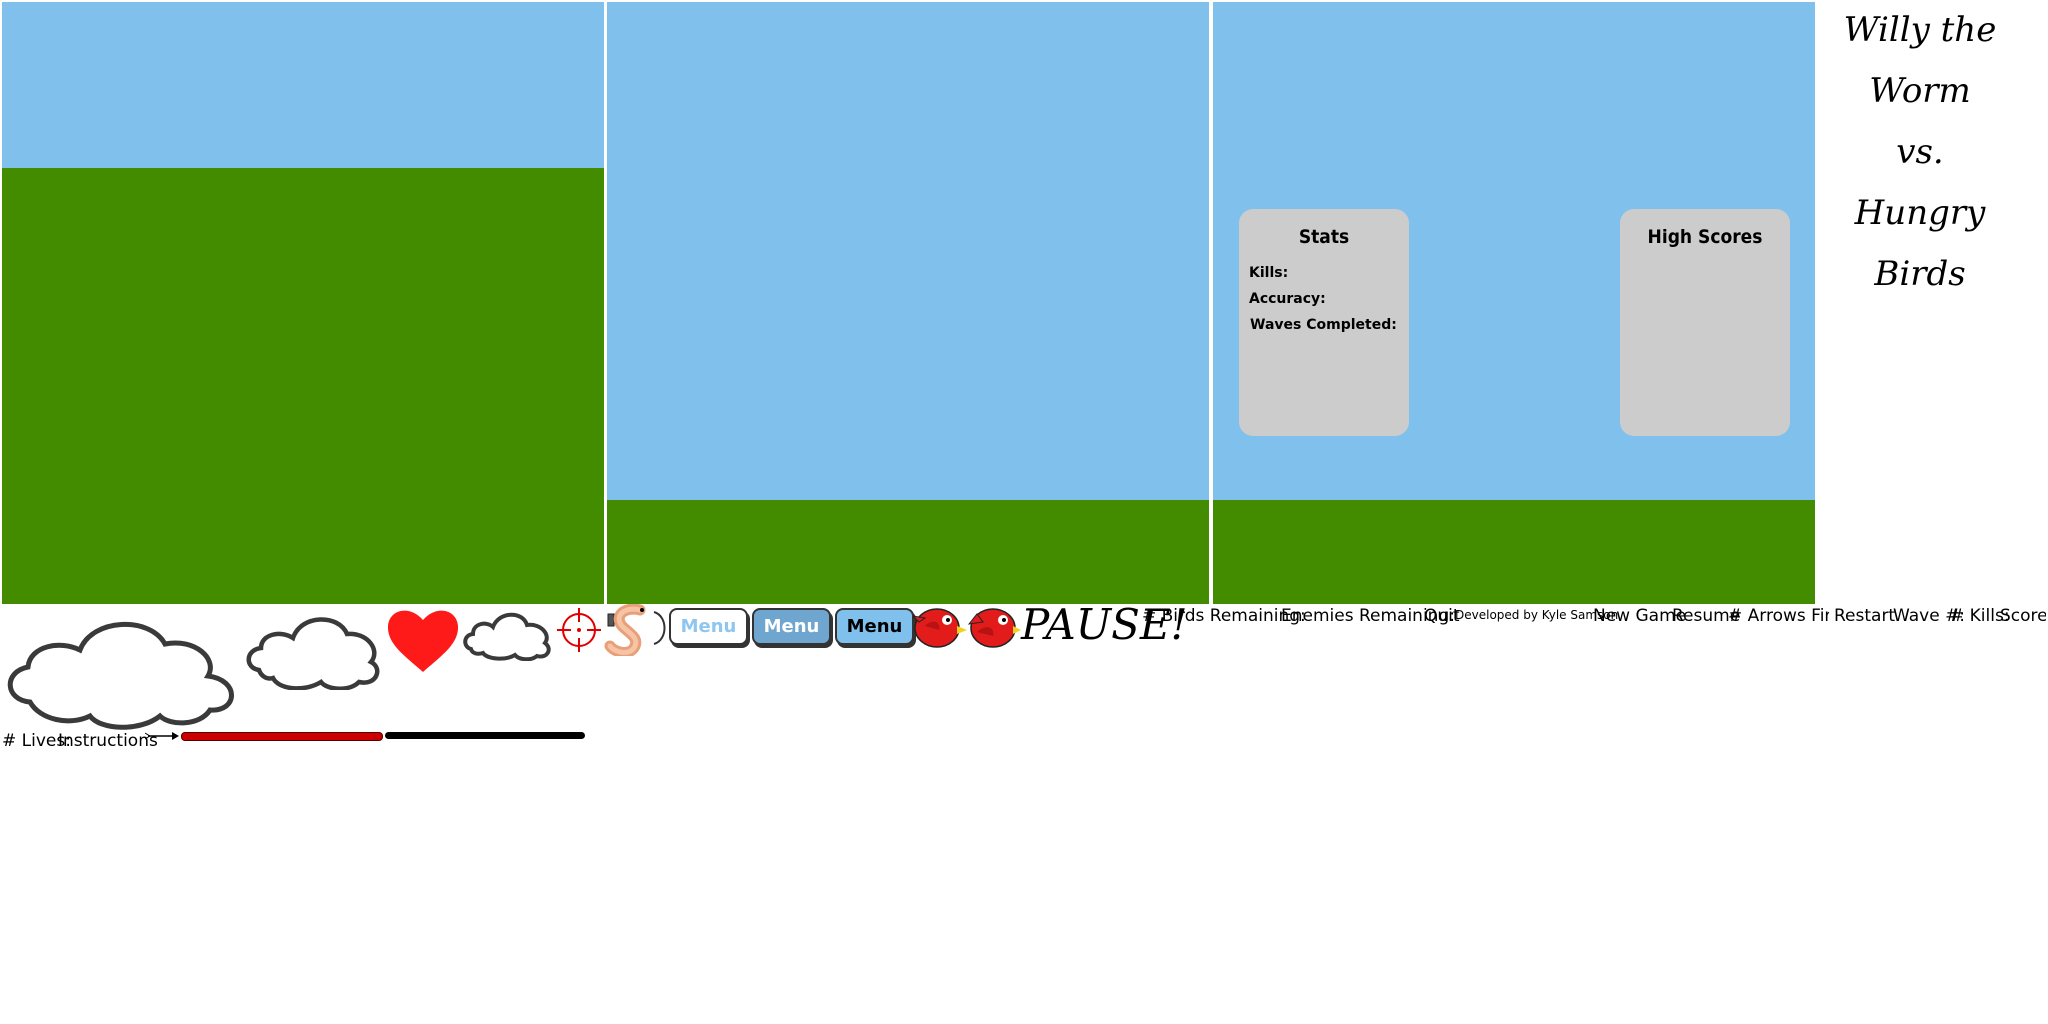 The width and height of the screenshot is (2048, 1024). Describe the element at coordinates (1514, 552) in the screenshot. I see `scene-3-grass` at that location.